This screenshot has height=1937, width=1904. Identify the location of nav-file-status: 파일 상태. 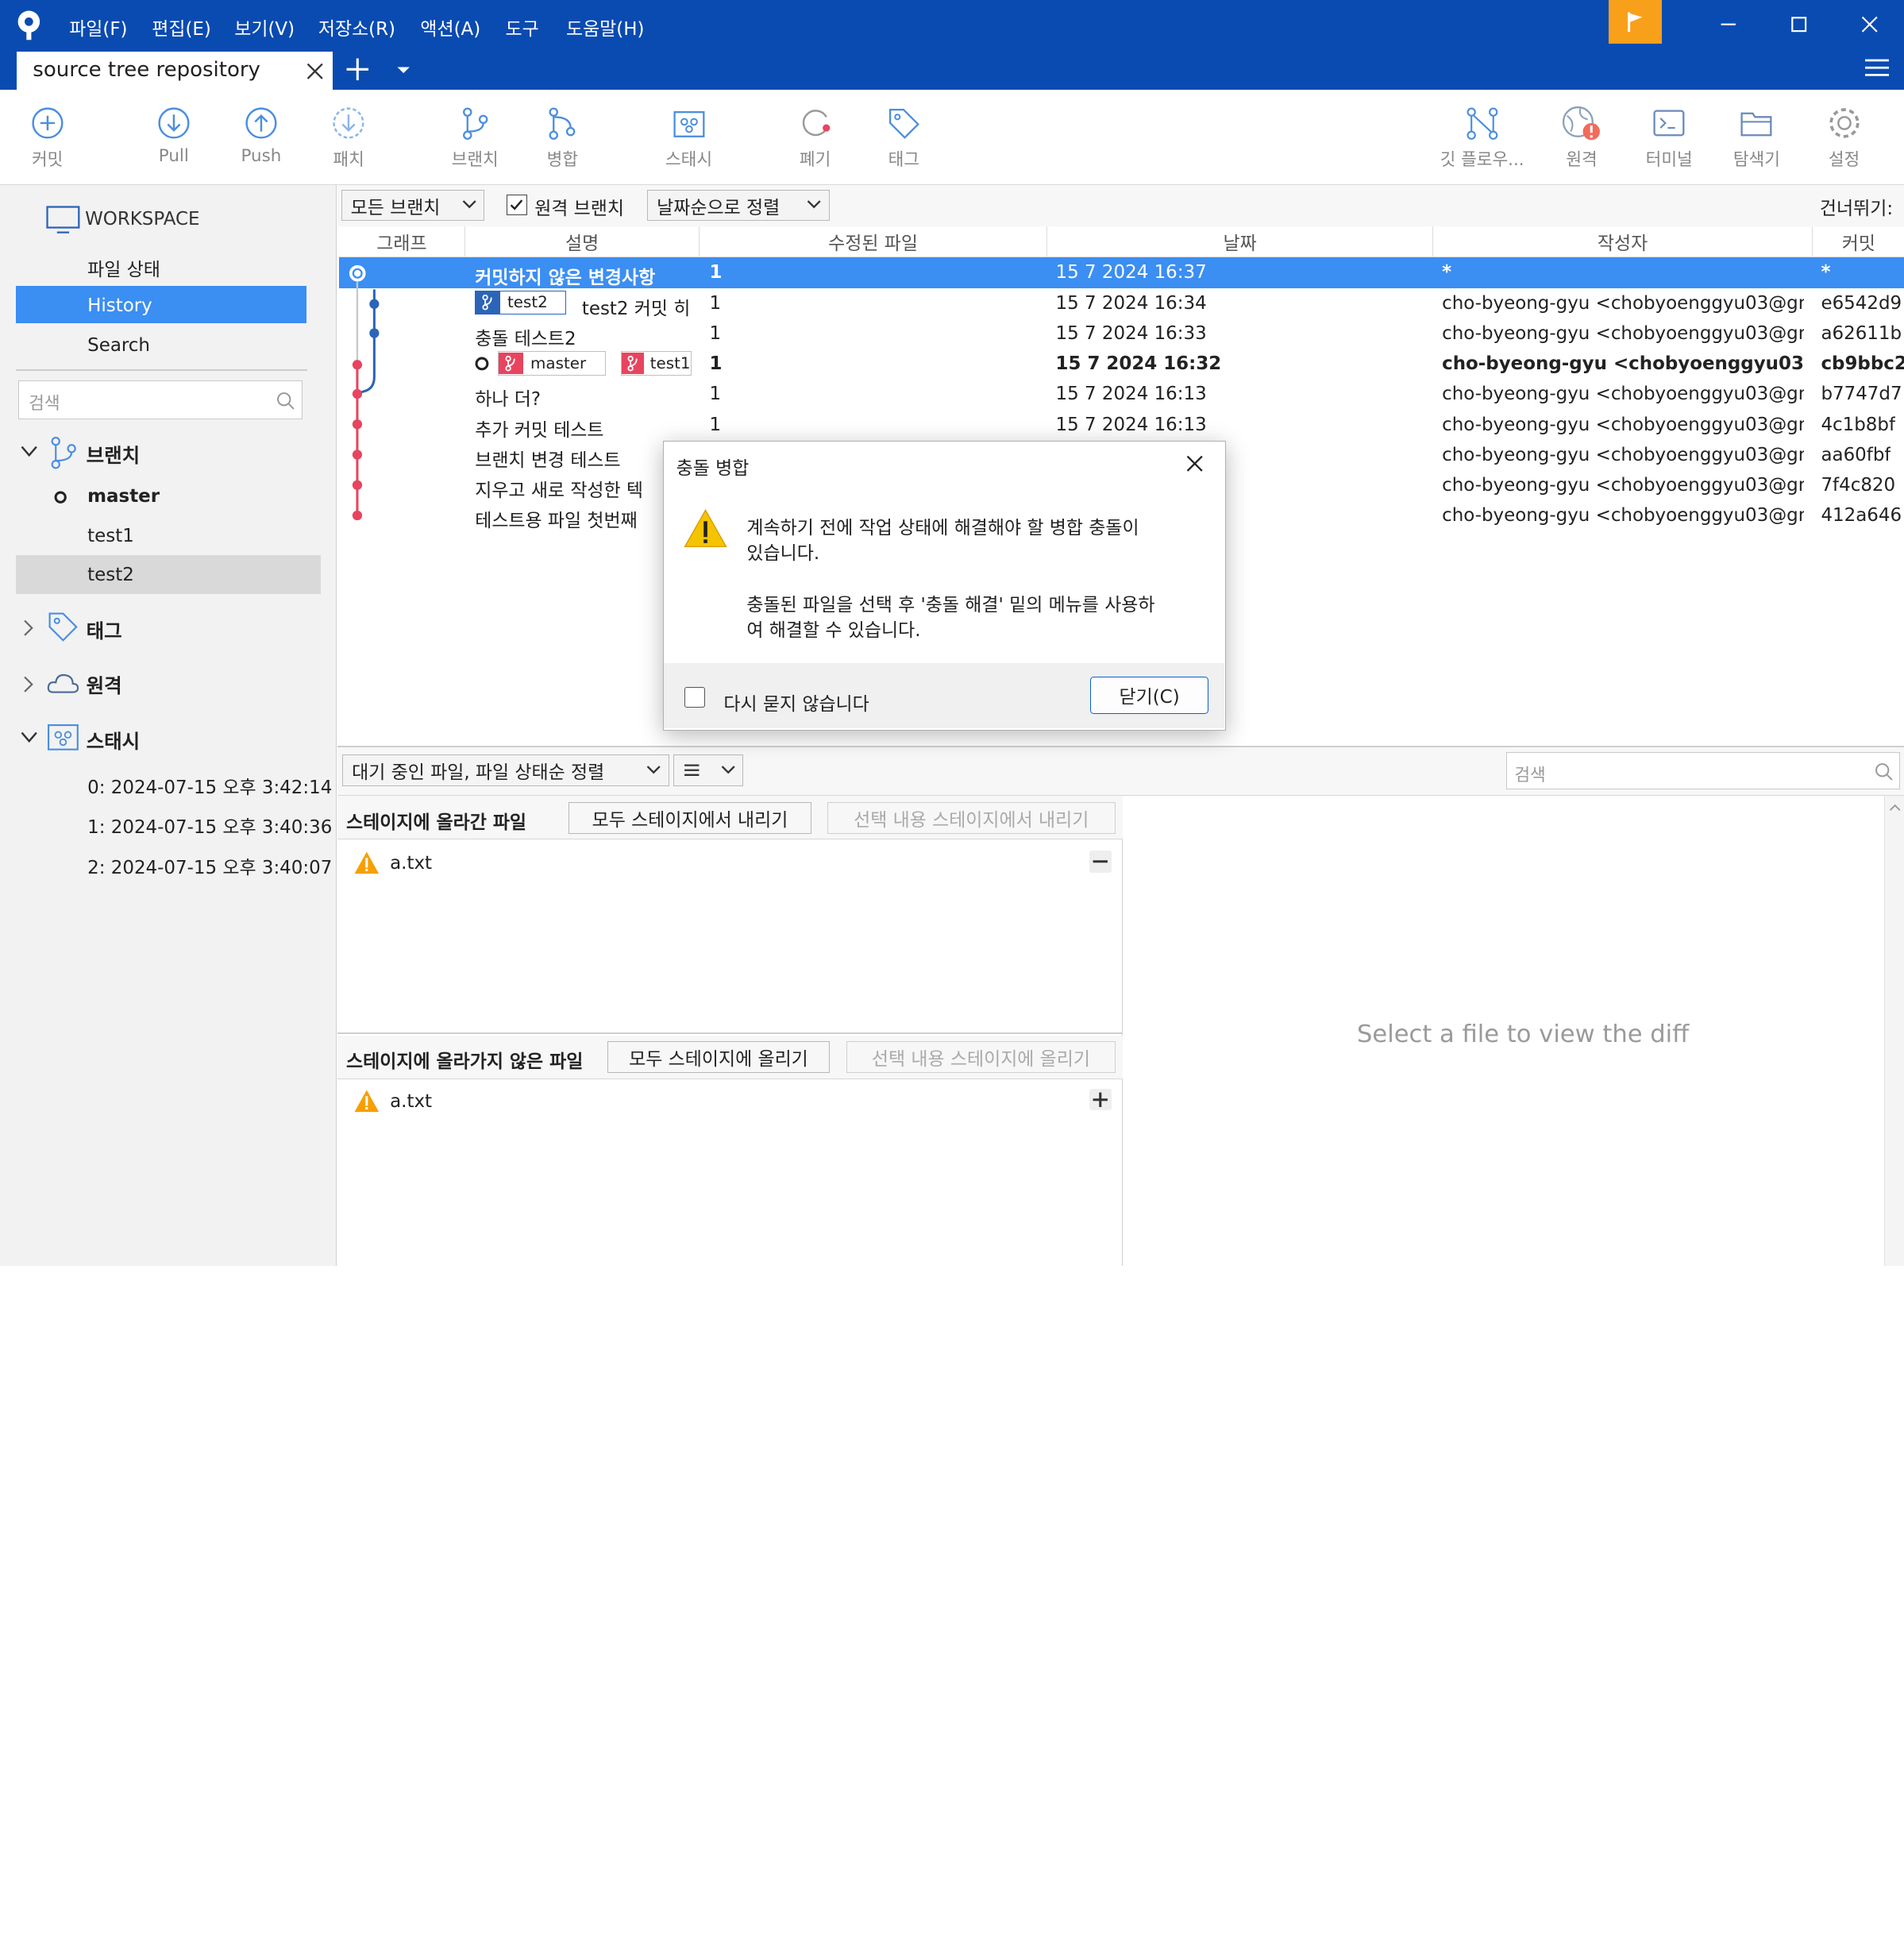
(123, 267).